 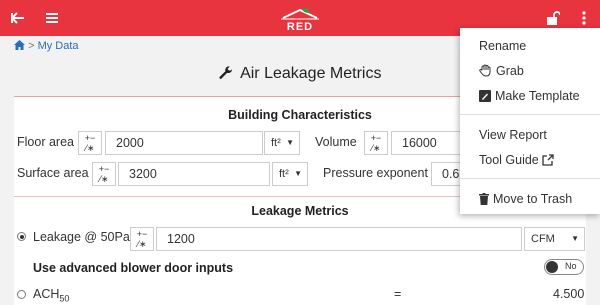 I want to click on hamburger-icon, so click(x=52, y=18).